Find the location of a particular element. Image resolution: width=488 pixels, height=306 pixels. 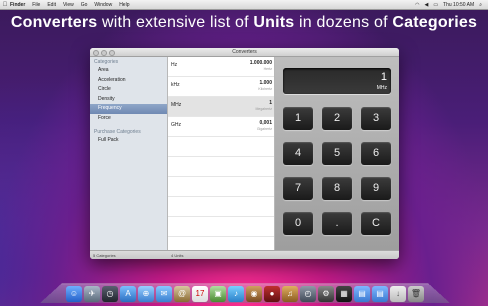

iphoto-icon: ◉ is located at coordinates (254, 294).